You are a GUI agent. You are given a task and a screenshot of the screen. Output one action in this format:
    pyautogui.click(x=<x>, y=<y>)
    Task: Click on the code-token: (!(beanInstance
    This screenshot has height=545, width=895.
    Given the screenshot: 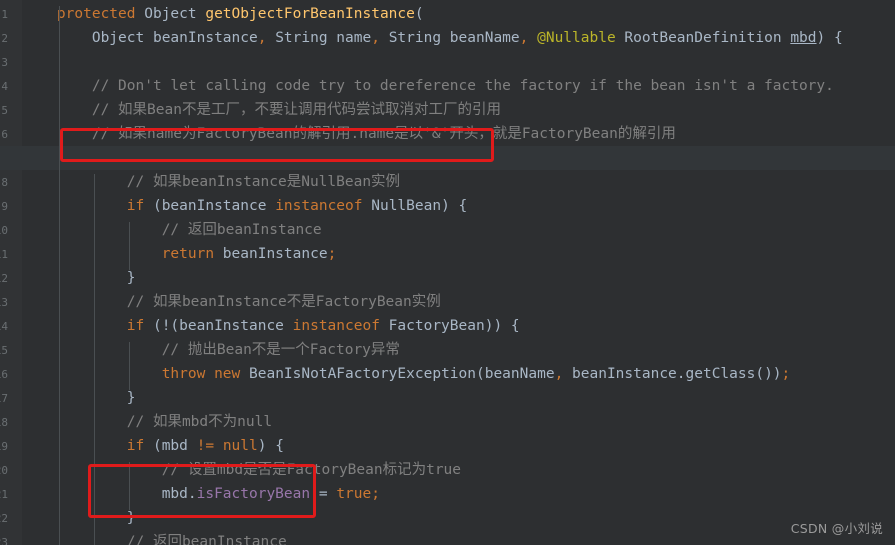 What is the action you would take?
    pyautogui.click(x=218, y=326)
    